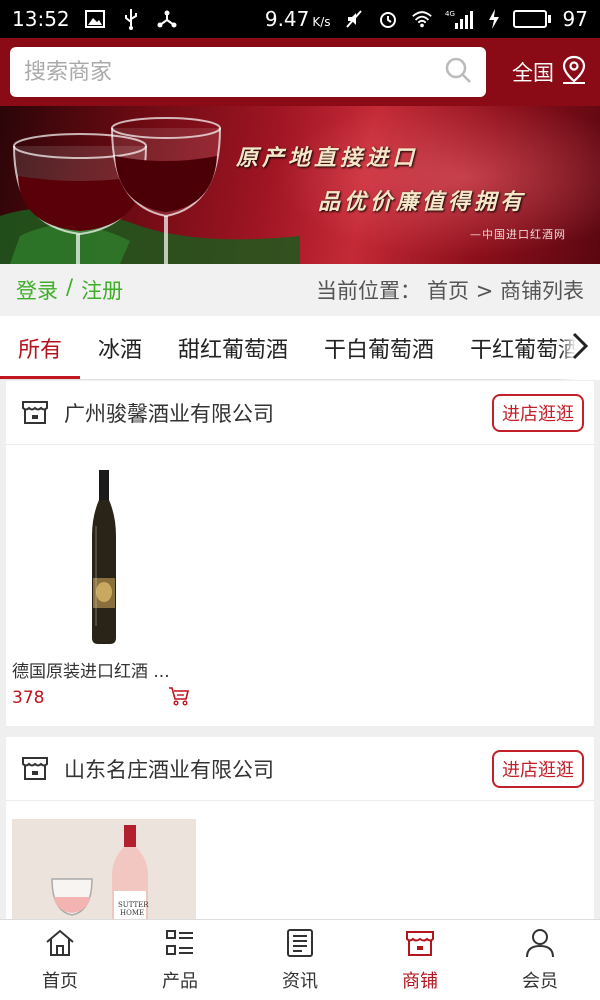 The width and height of the screenshot is (600, 1000). I want to click on shop-header: 山东名庄酒业有限公司 进店逛逛, so click(300, 769).